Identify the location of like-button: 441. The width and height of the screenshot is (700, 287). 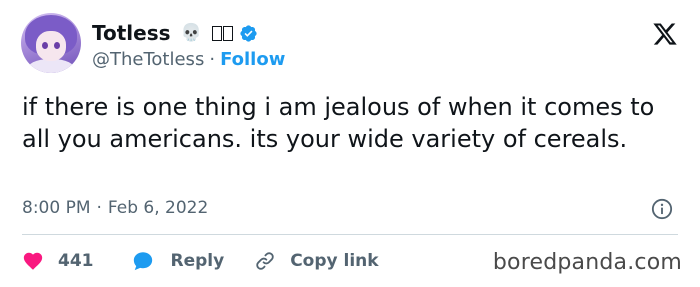
(58, 261).